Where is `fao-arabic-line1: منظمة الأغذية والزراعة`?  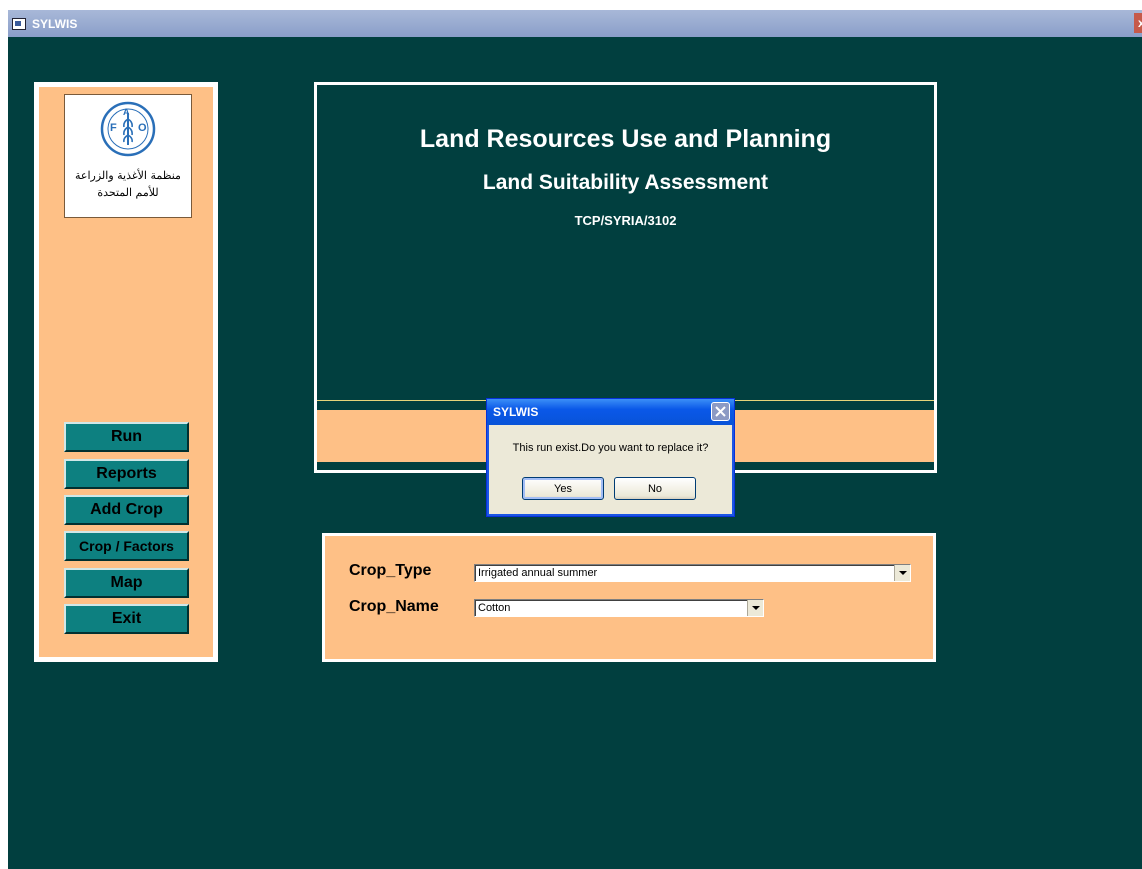 fao-arabic-line1: منظمة الأغذية والزراعة is located at coordinates (128, 175).